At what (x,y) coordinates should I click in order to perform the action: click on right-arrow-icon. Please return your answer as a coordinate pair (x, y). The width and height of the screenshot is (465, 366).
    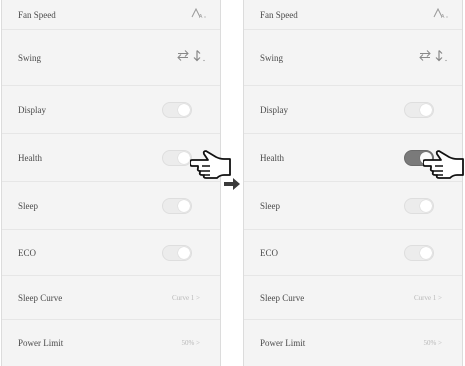
    Looking at the image, I should click on (232, 186).